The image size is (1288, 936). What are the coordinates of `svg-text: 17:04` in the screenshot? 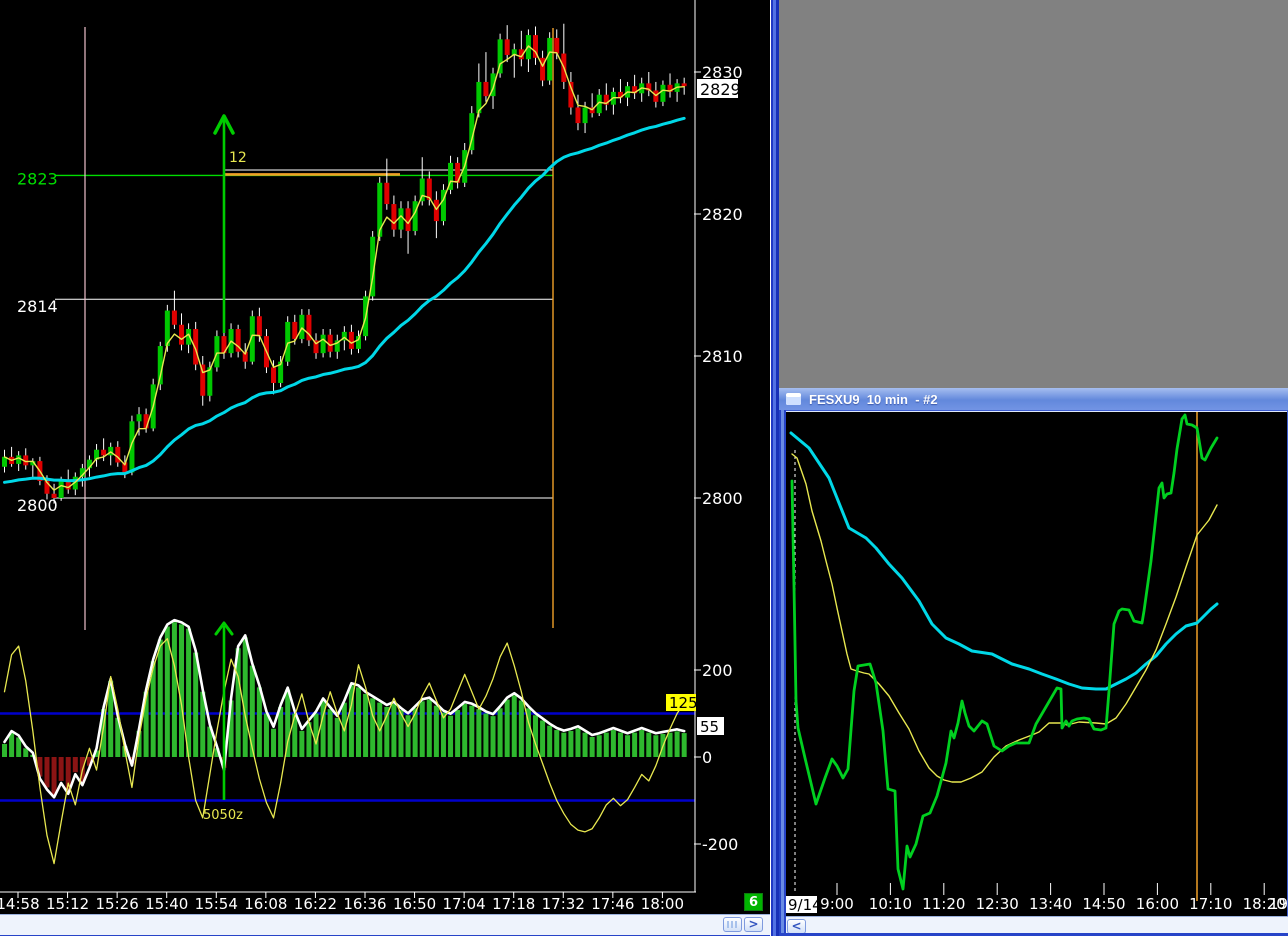 It's located at (464, 904).